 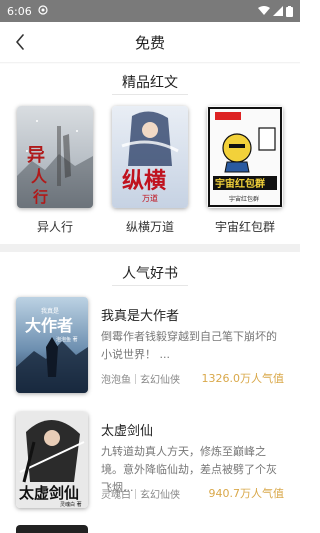 I want to click on wifi-icon, so click(x=264, y=11).